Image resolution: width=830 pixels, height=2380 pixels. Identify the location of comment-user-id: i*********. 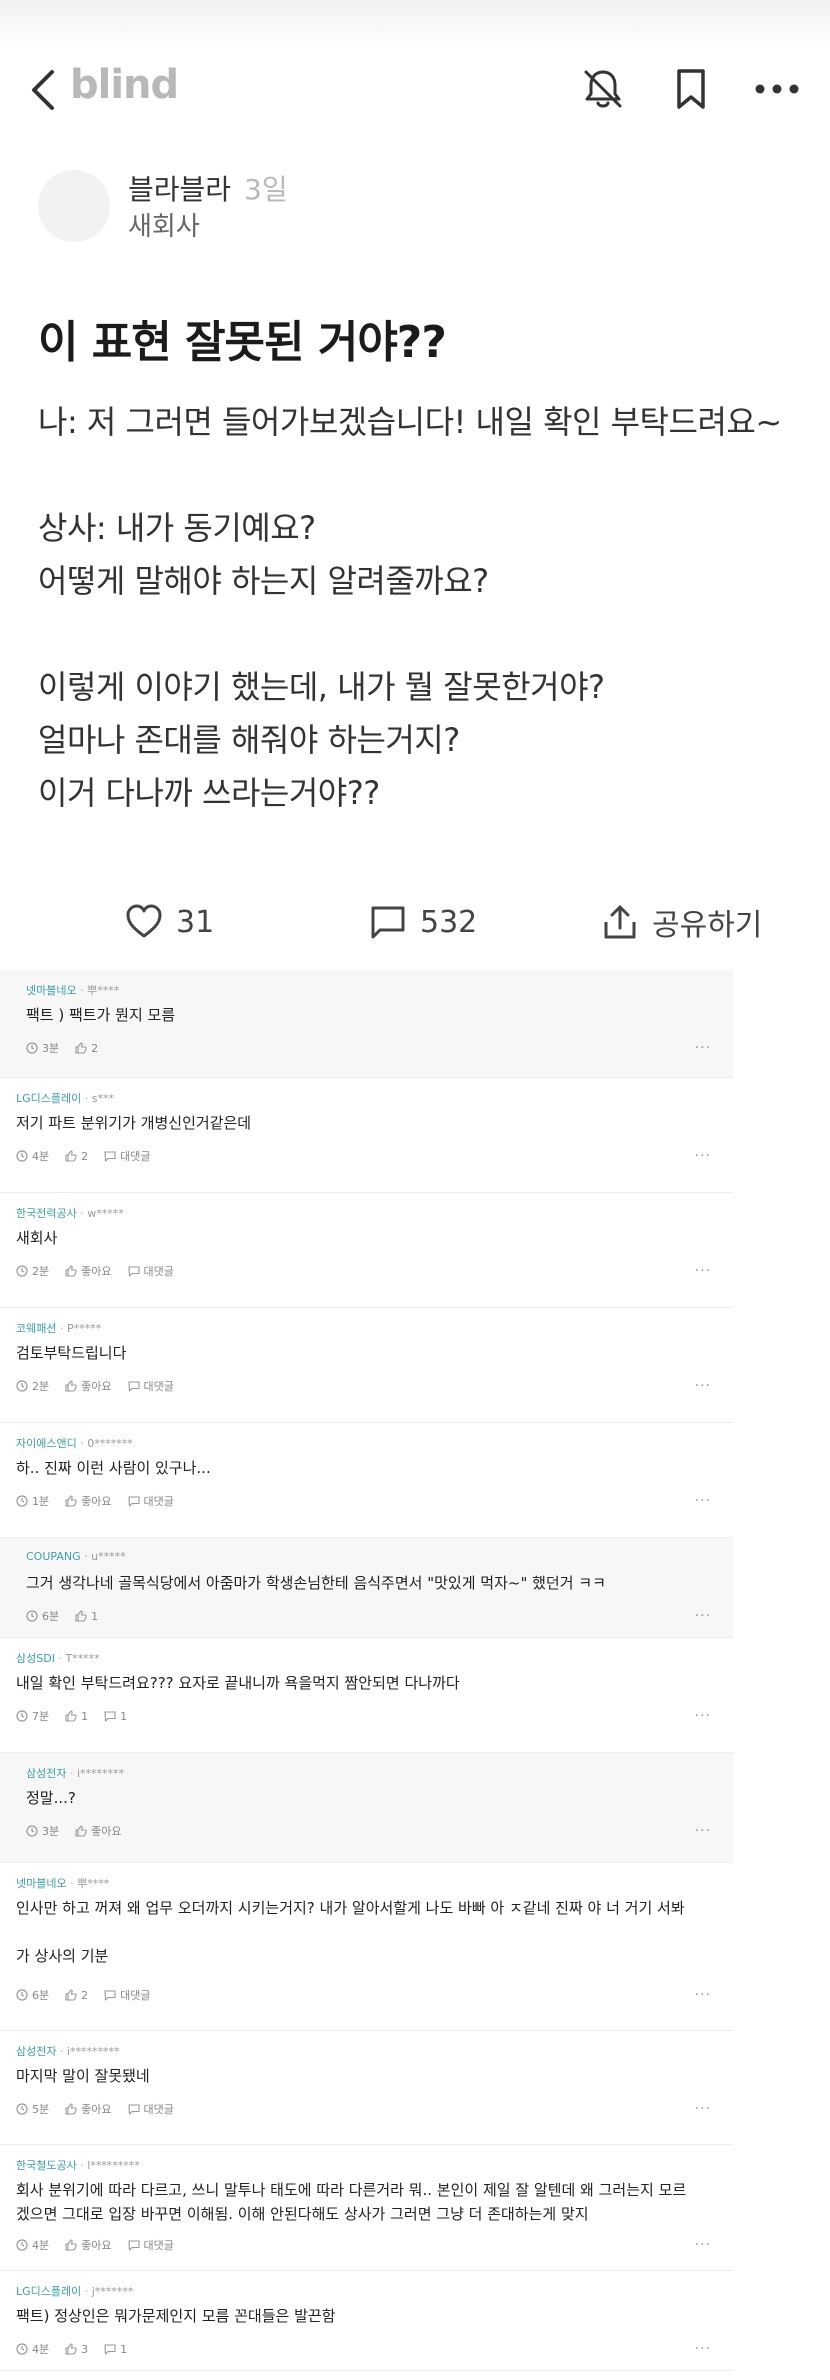
(93, 2051).